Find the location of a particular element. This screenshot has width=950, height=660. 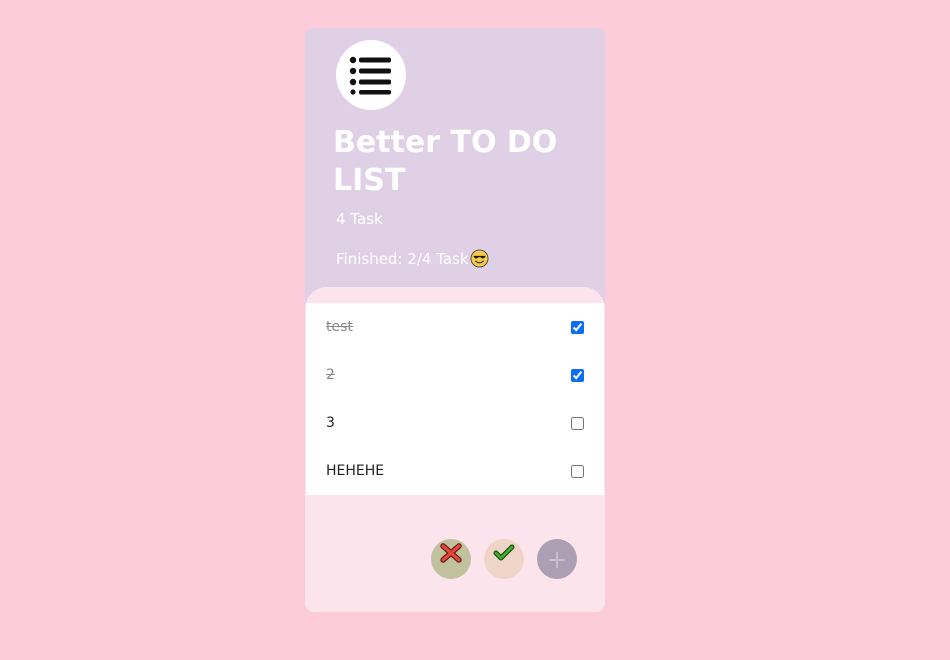

task-label: 2 is located at coordinates (330, 375).